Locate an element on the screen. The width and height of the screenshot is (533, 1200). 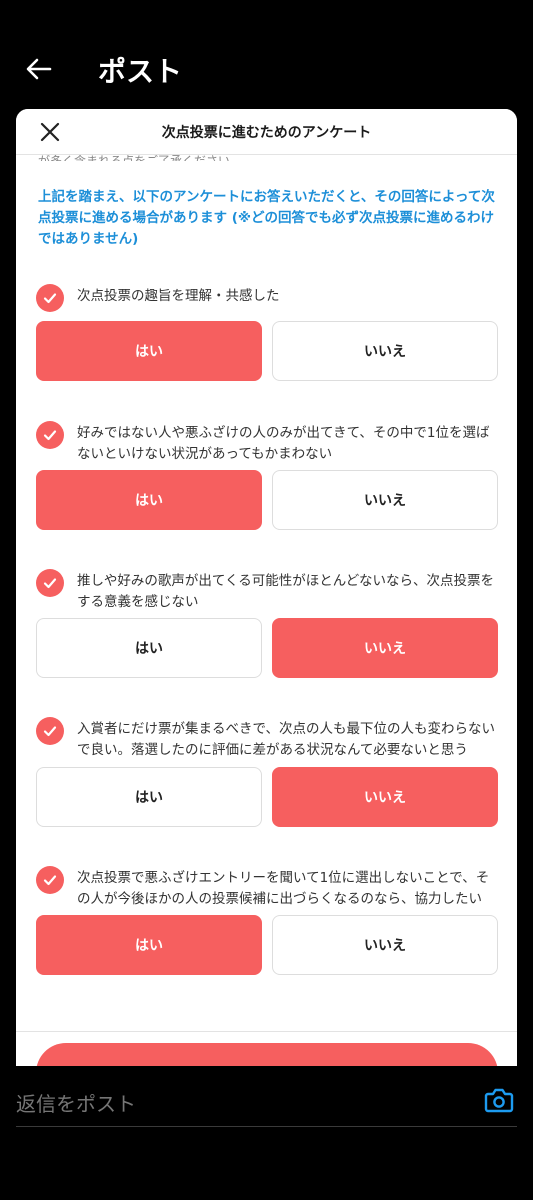
q4-yes-button: はい is located at coordinates (149, 797).